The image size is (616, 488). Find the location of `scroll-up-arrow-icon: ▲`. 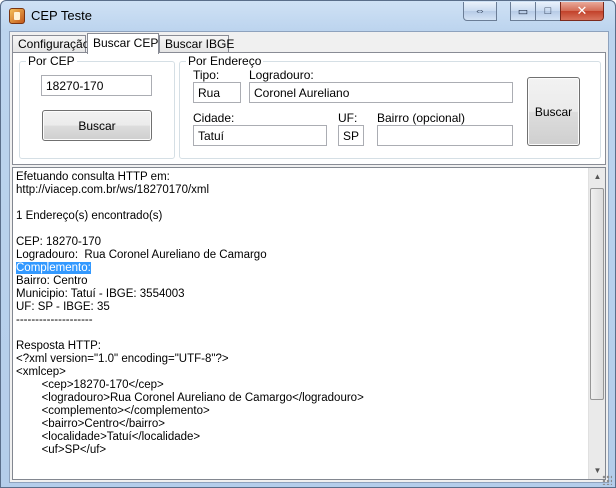

scroll-up-arrow-icon: ▲ is located at coordinates (597, 176).